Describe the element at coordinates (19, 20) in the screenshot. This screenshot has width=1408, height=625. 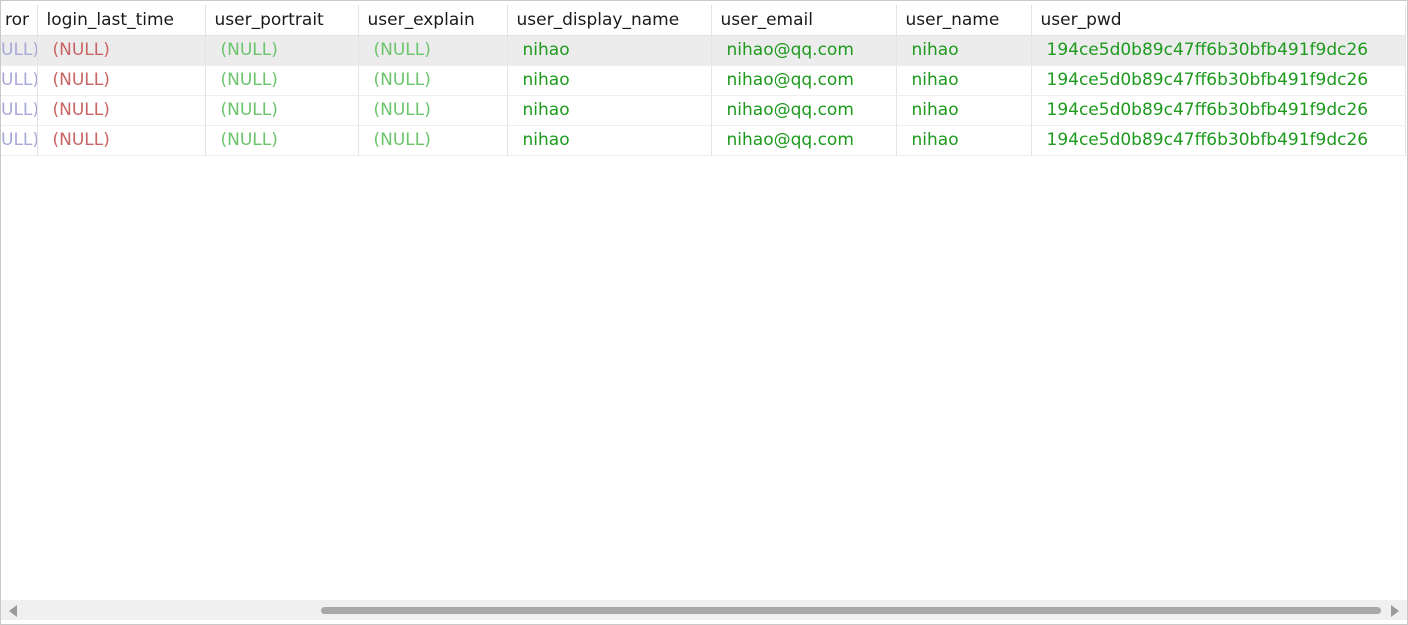
I see `column-header-error: ror` at that location.